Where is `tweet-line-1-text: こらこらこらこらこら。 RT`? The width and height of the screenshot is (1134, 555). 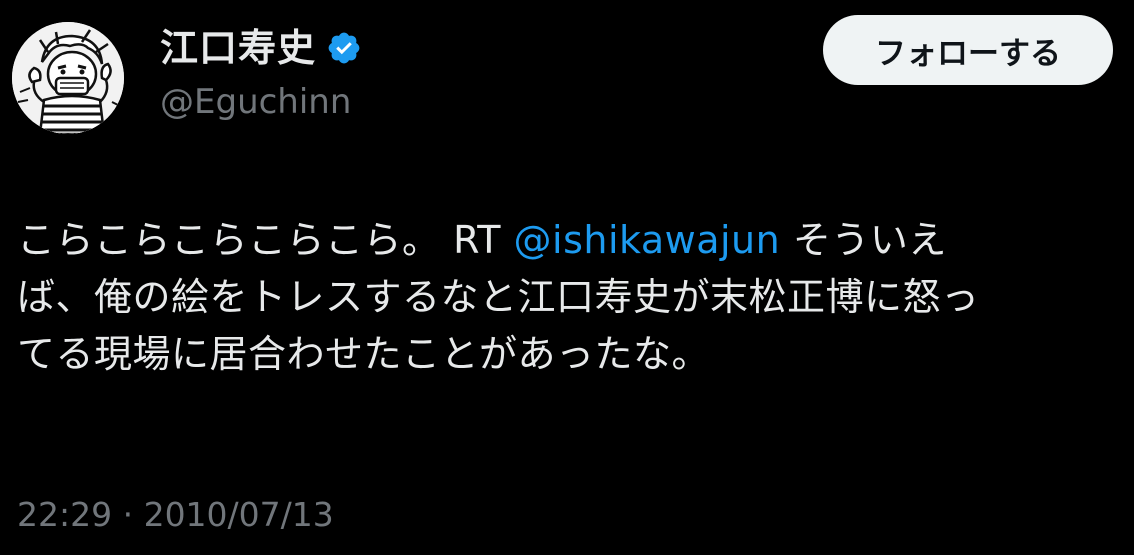 tweet-line-1-text: こらこらこらこらこら。 RT is located at coordinates (265, 240).